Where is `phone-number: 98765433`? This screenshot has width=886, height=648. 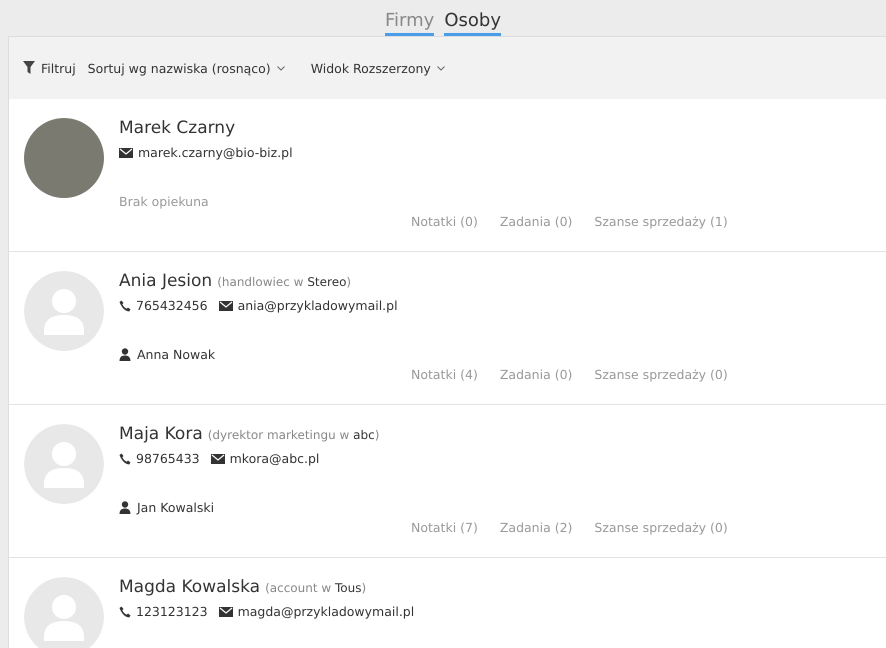
phone-number: 98765433 is located at coordinates (168, 458).